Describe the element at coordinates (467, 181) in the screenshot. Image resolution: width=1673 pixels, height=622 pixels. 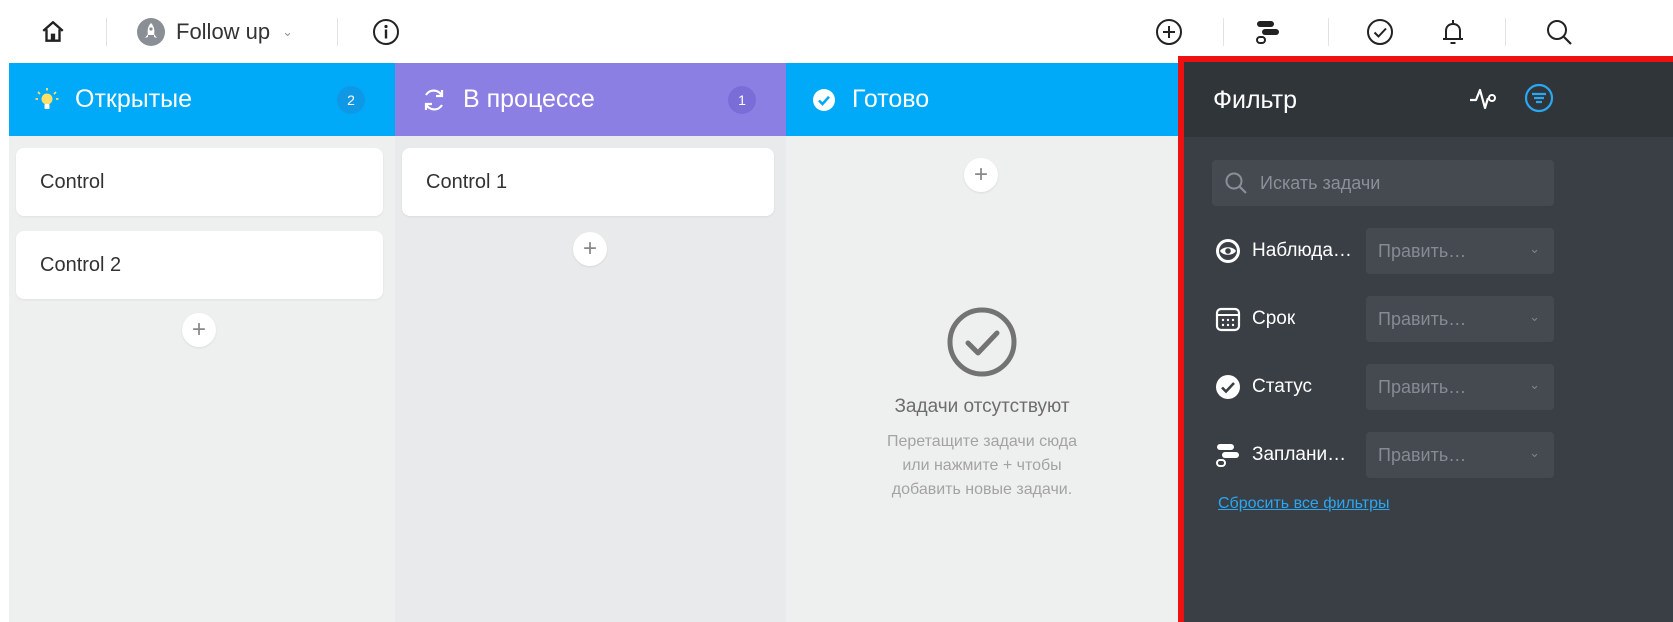
I see `task-title: Control 1` at that location.